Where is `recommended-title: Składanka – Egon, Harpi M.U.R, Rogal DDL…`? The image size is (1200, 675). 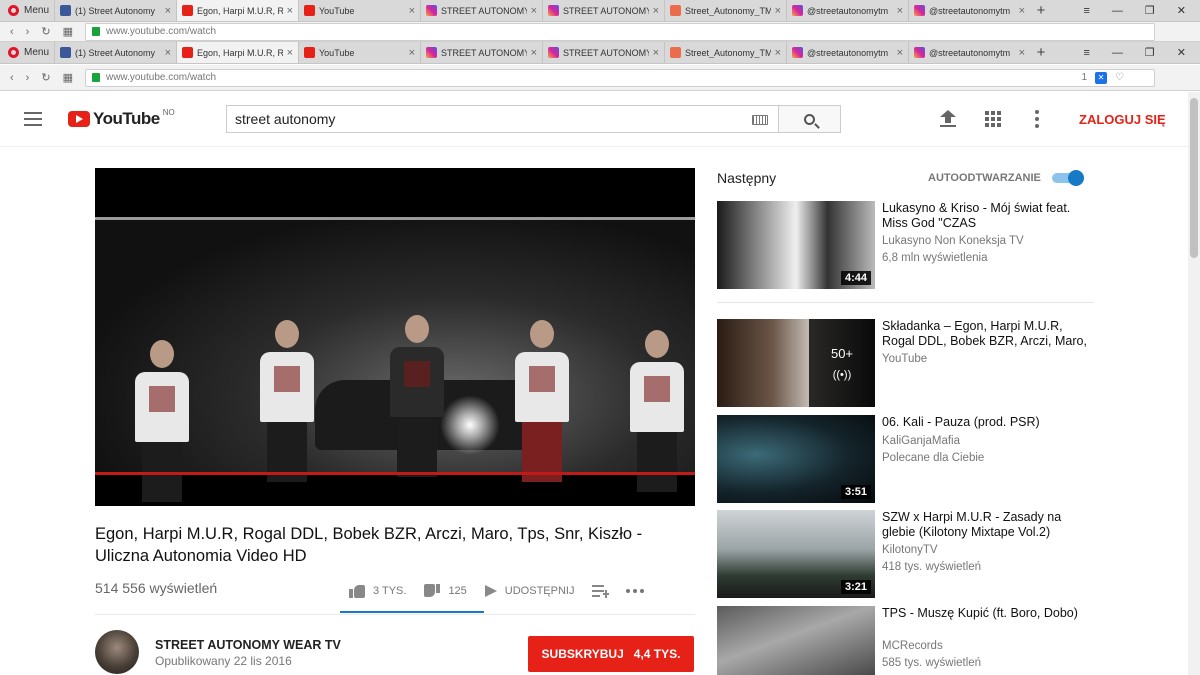 recommended-title: Składanka – Egon, Harpi M.U.R, Rogal DDL… is located at coordinates (988, 334).